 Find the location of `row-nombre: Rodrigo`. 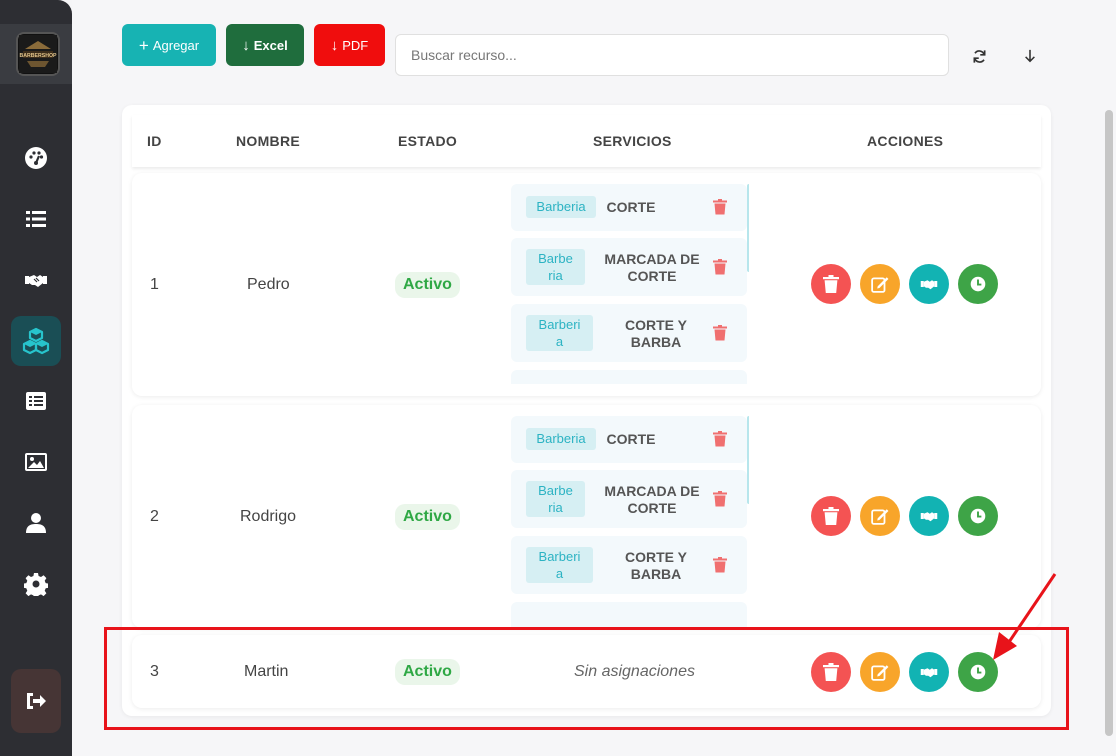

row-nombre: Rodrigo is located at coordinates (268, 516).